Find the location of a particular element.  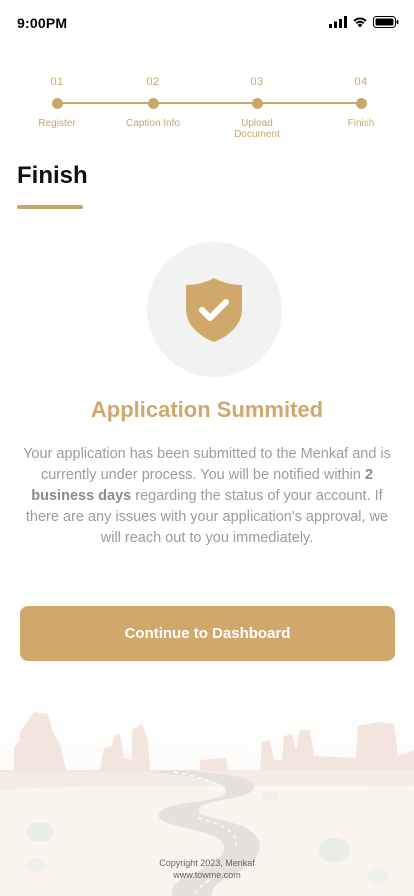

success-title: Application Summited is located at coordinates (207, 409).